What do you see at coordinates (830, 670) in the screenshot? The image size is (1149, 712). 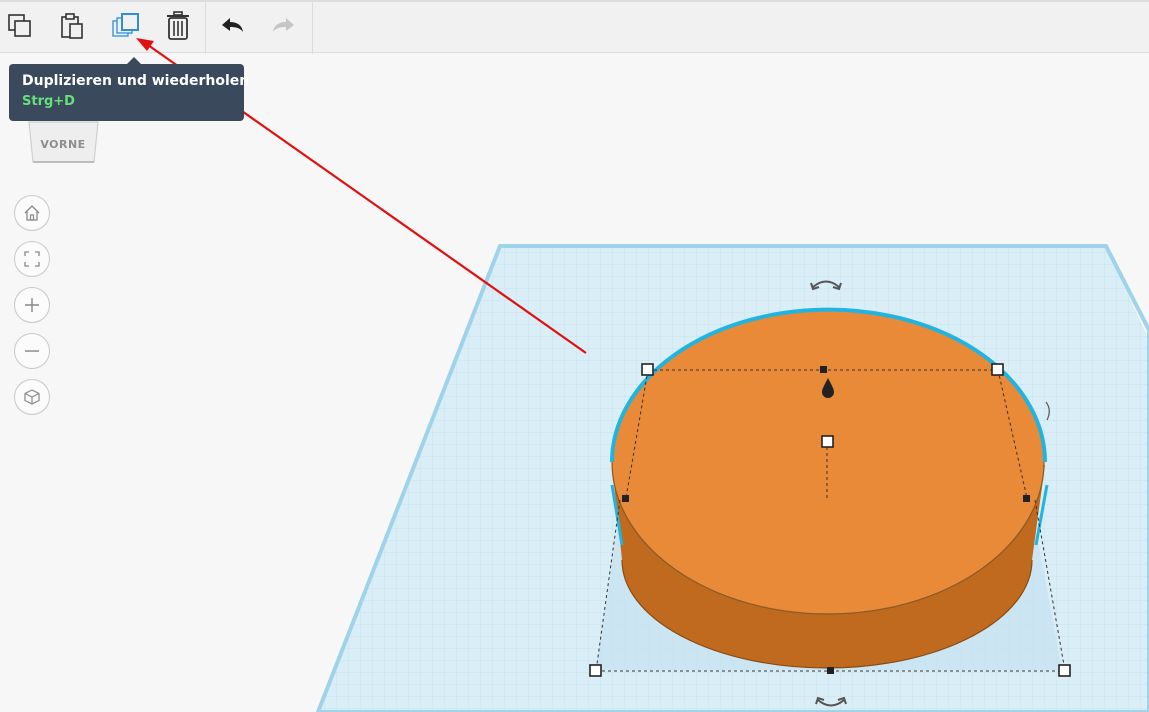 I see `edge-handle-bottom` at bounding box center [830, 670].